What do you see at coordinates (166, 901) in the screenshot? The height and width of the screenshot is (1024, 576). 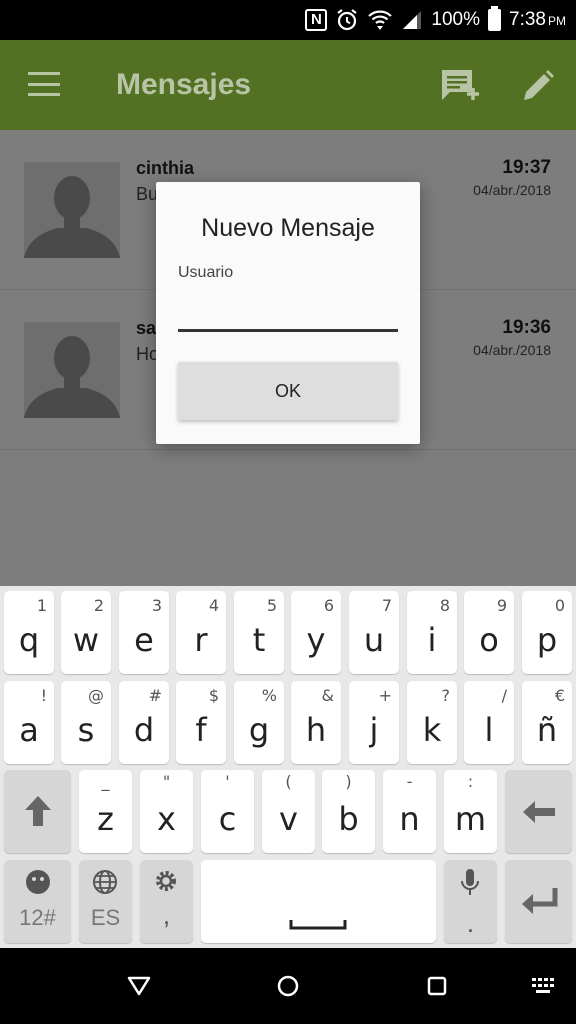 I see `settings-comma-key: ,` at bounding box center [166, 901].